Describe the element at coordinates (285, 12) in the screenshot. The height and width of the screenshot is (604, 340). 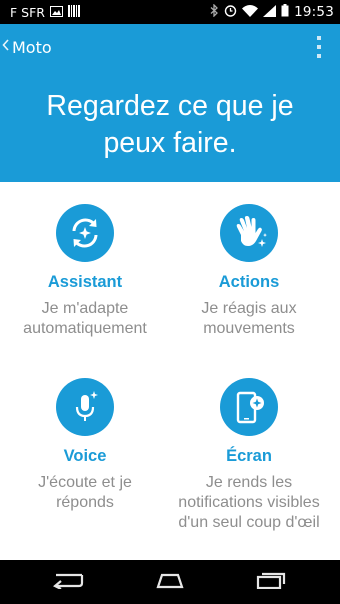
I see `battery-icon` at that location.